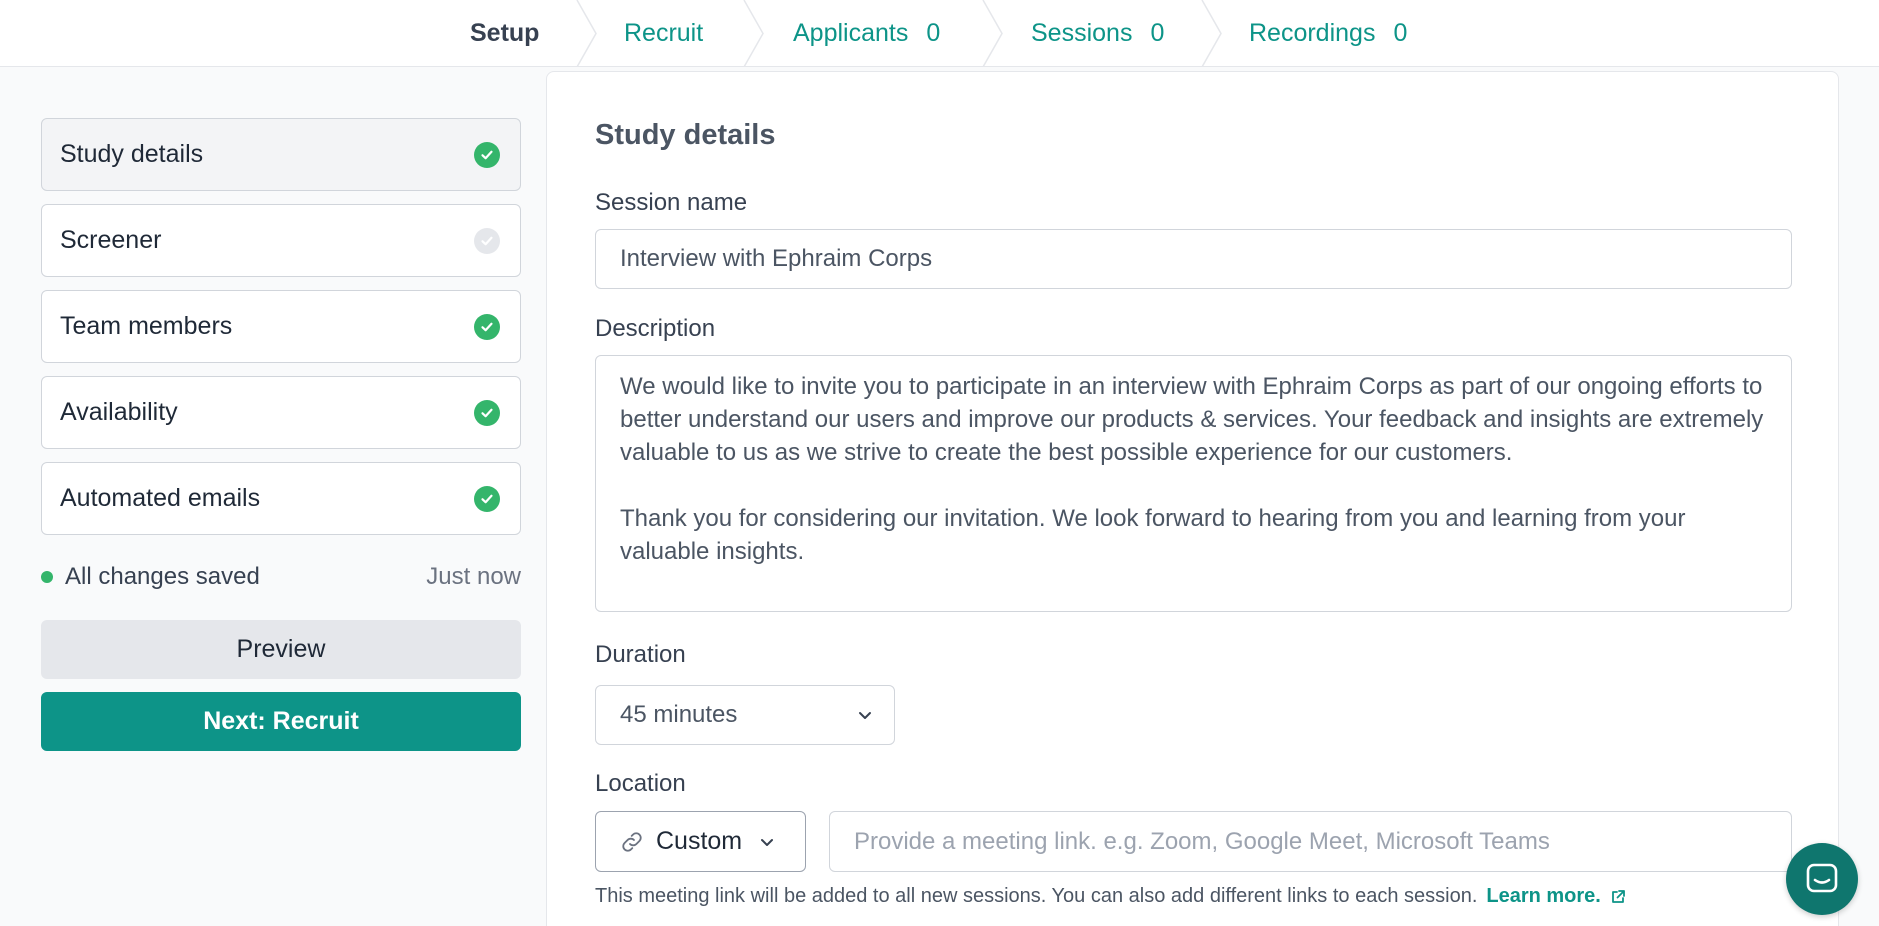  What do you see at coordinates (1193, 259) in the screenshot?
I see `session-name-input: Interview with Ephraim Corps` at bounding box center [1193, 259].